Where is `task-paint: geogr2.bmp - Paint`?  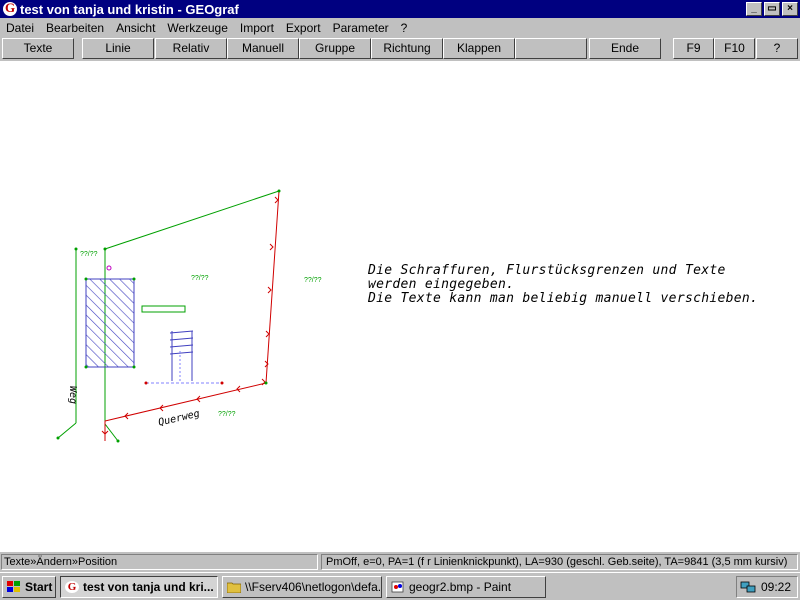 task-paint: geogr2.bmp - Paint is located at coordinates (466, 587).